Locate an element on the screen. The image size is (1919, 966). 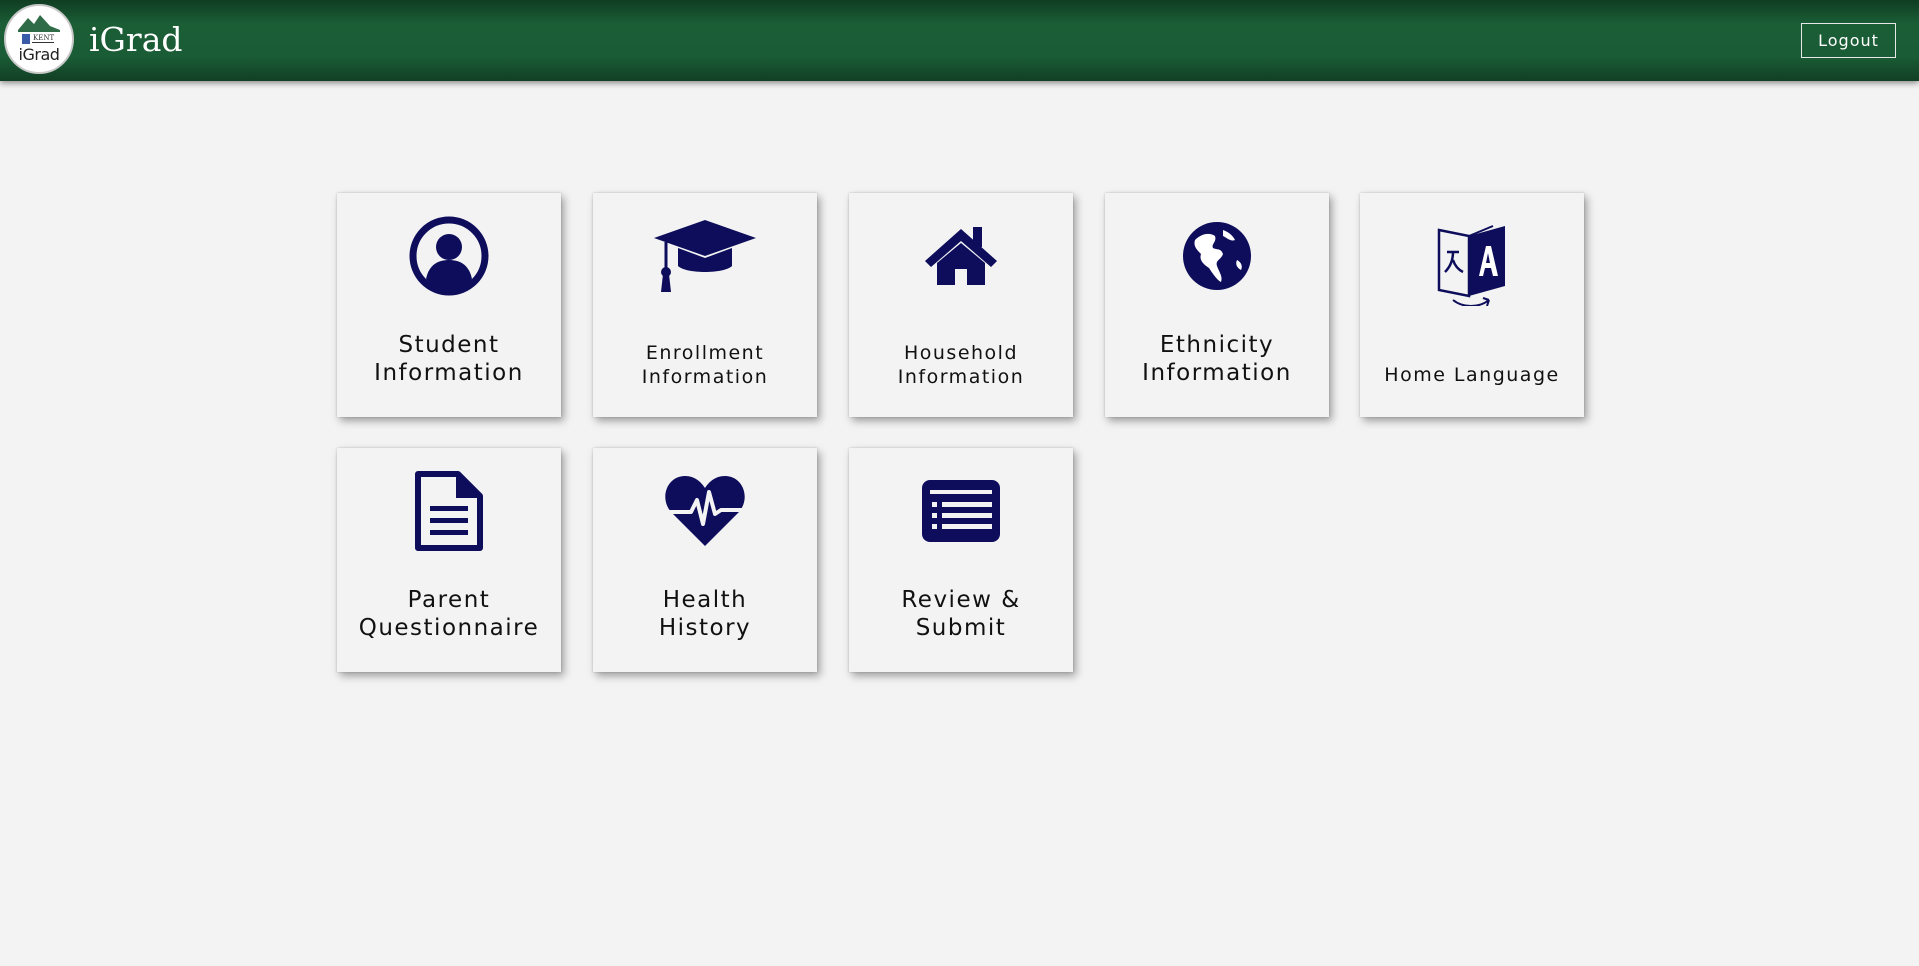
tile-label-line2: History is located at coordinates (705, 628).